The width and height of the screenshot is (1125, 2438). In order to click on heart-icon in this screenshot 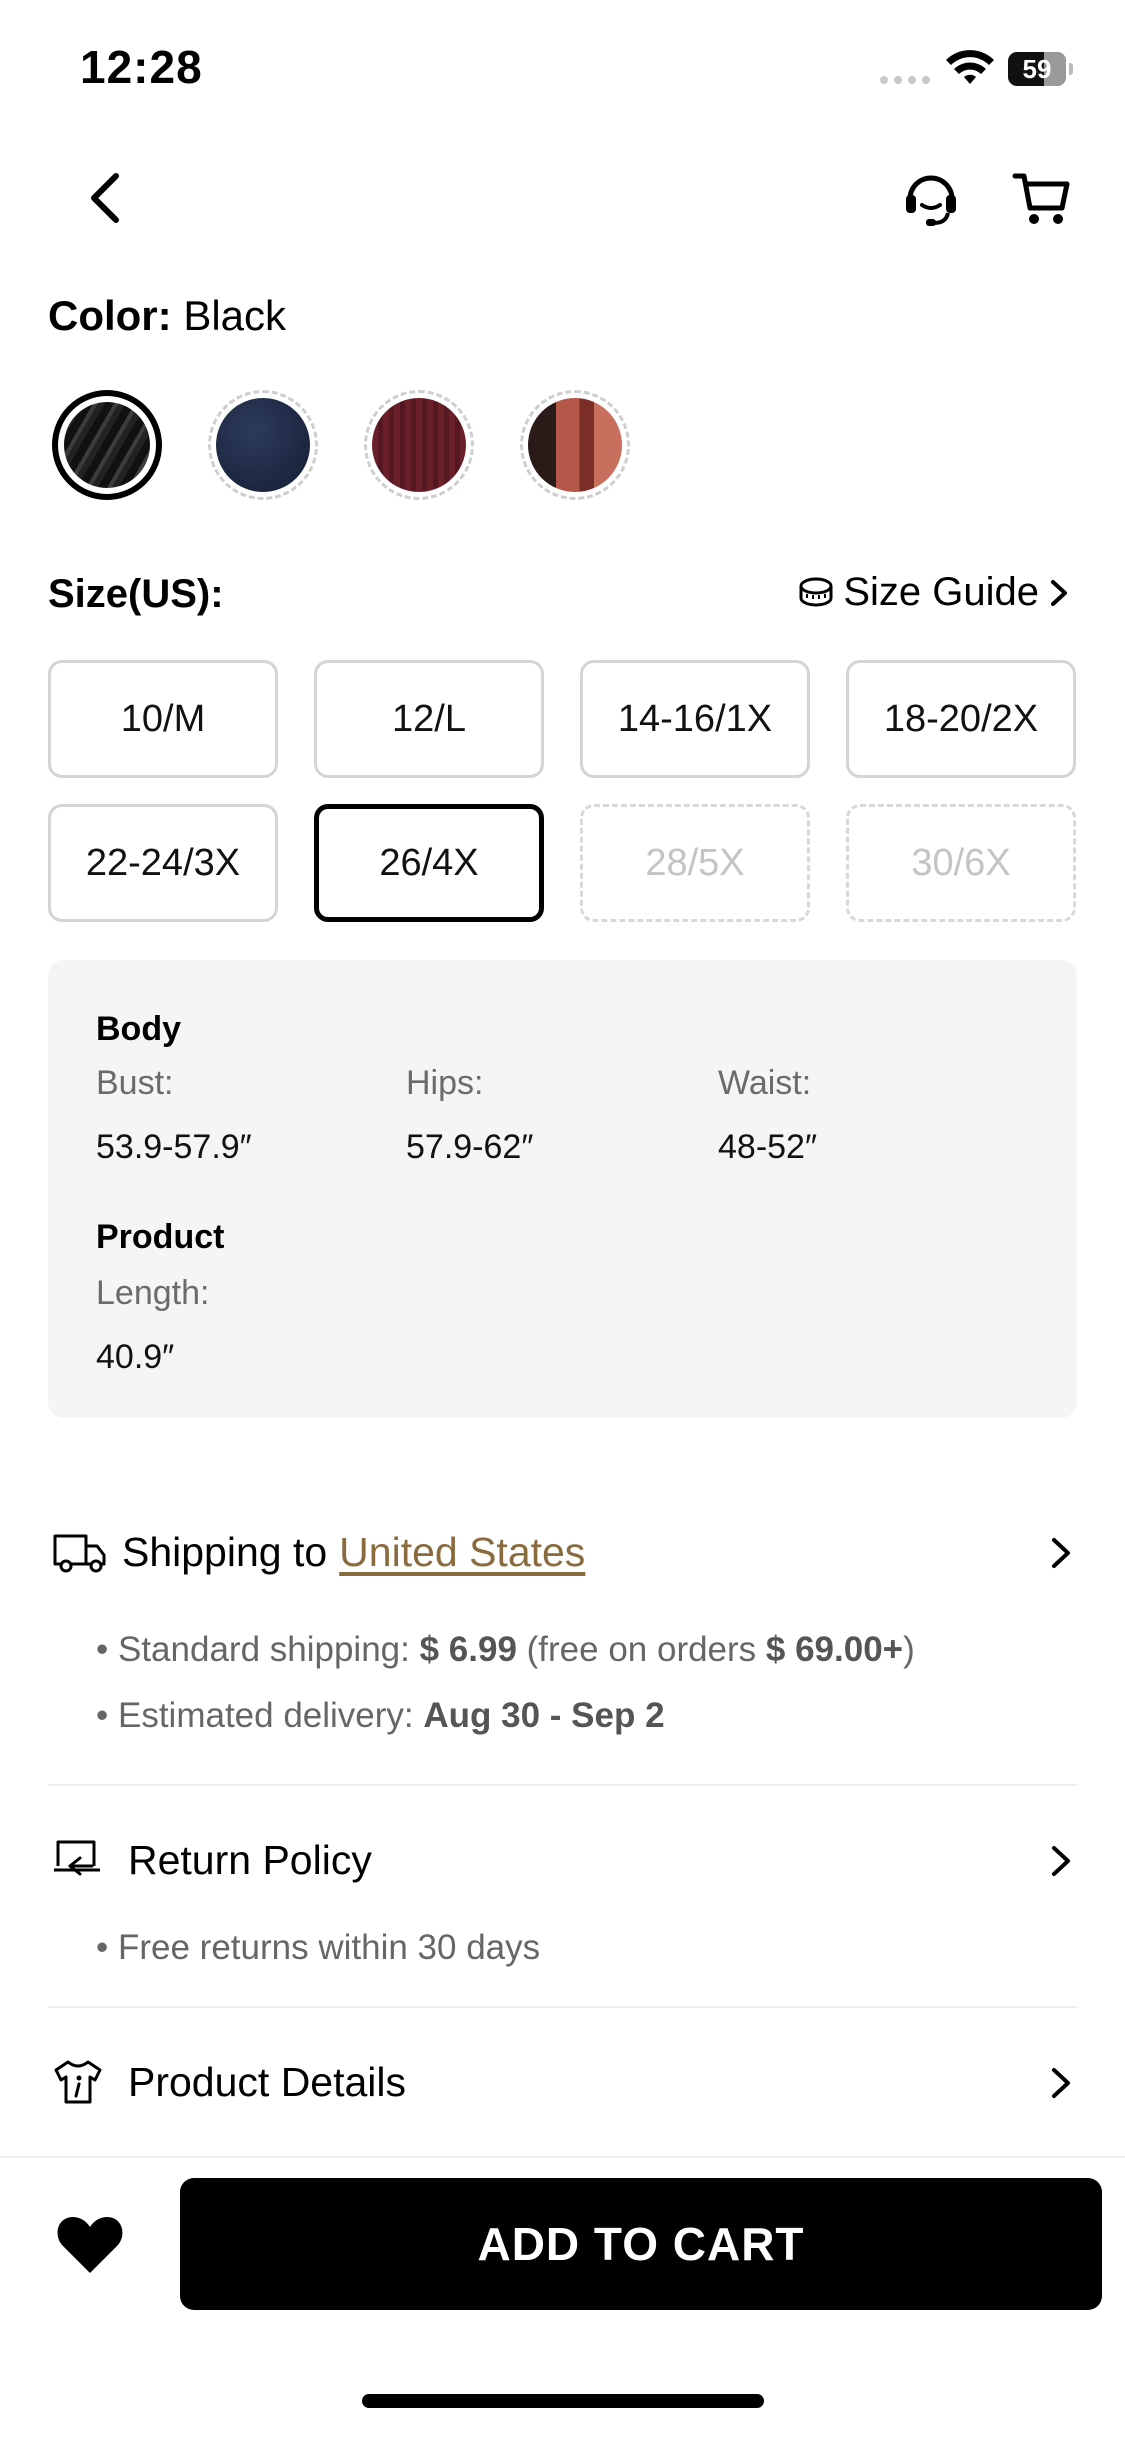, I will do `click(90, 2245)`.